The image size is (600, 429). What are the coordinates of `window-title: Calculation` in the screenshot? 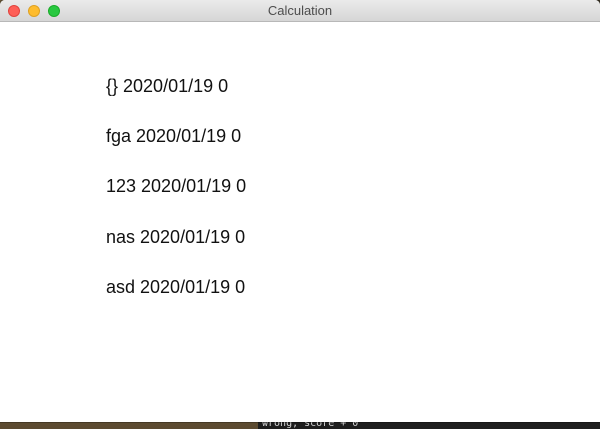 It's located at (300, 10).